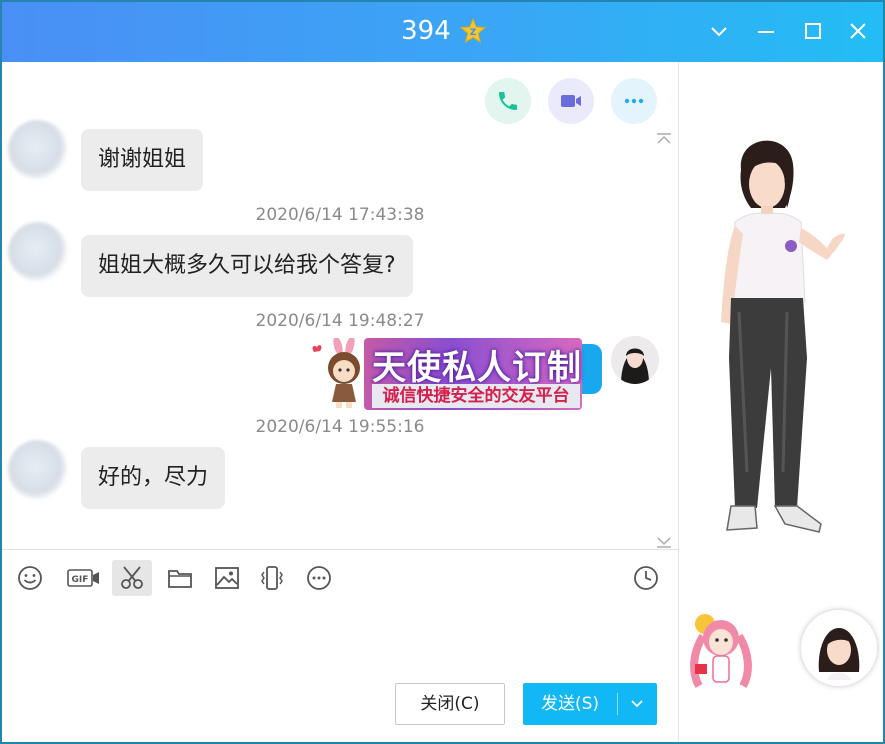 This screenshot has width=885, height=744. I want to click on friend-avatar, so click(839, 648).